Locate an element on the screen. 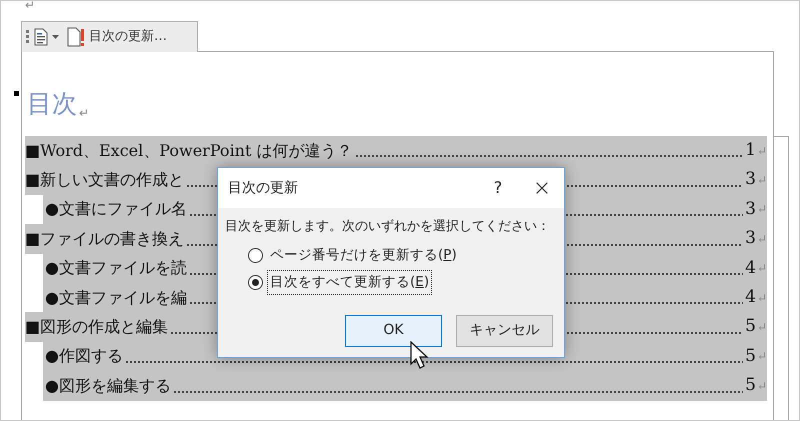 Image resolution: width=800 pixels, height=421 pixels. anchor-mark is located at coordinates (16, 93).